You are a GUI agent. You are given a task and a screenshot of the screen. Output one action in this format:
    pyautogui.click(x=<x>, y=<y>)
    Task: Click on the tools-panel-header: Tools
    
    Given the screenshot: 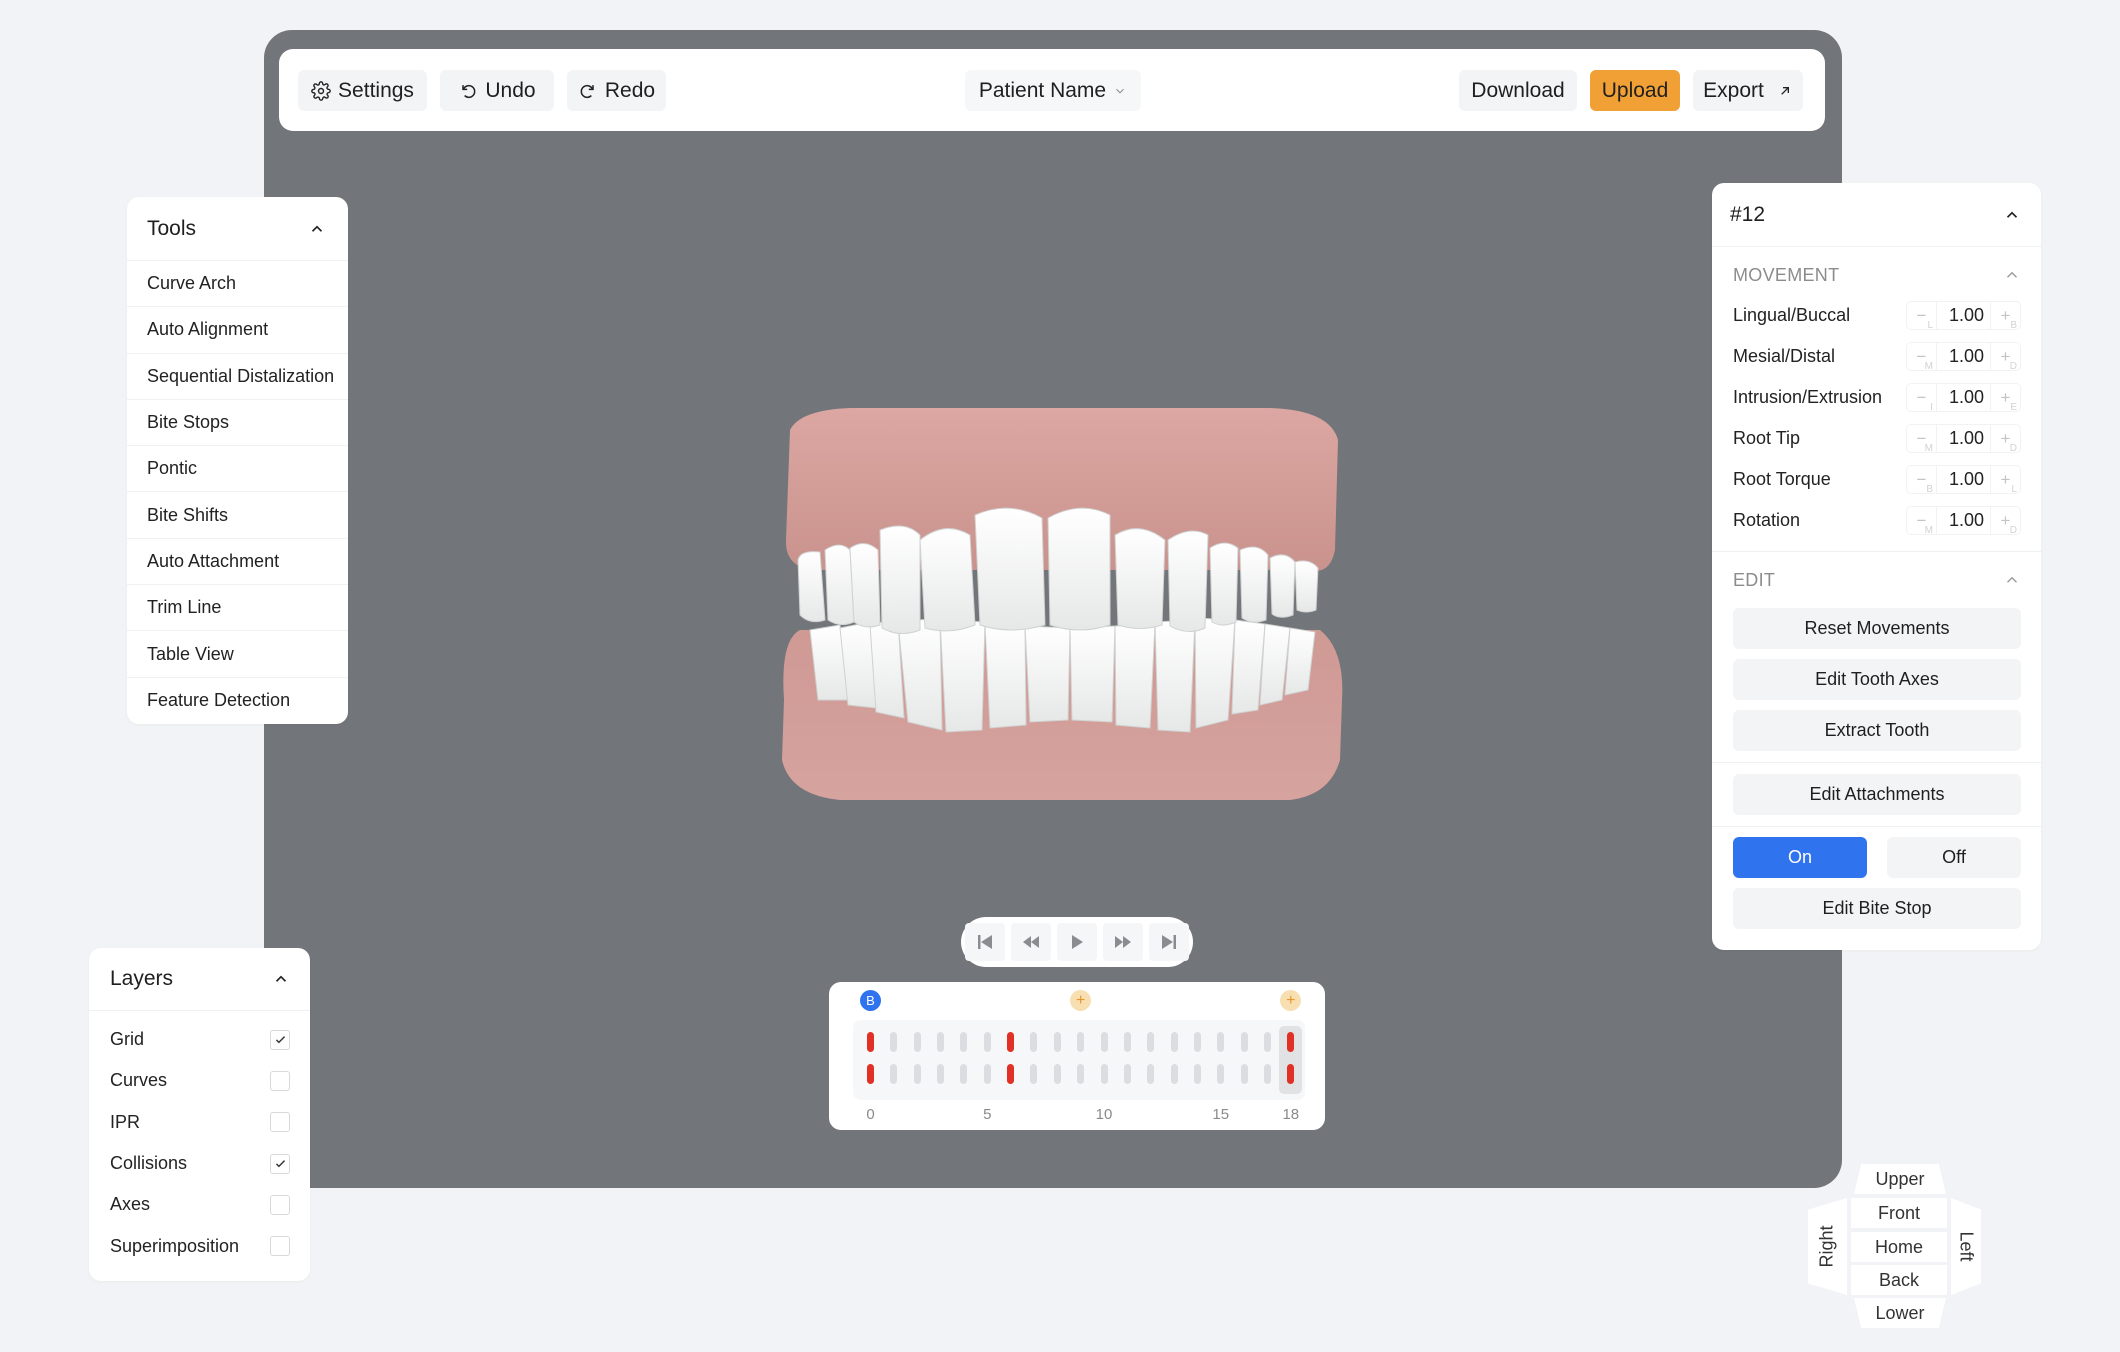 What is the action you would take?
    pyautogui.click(x=237, y=229)
    